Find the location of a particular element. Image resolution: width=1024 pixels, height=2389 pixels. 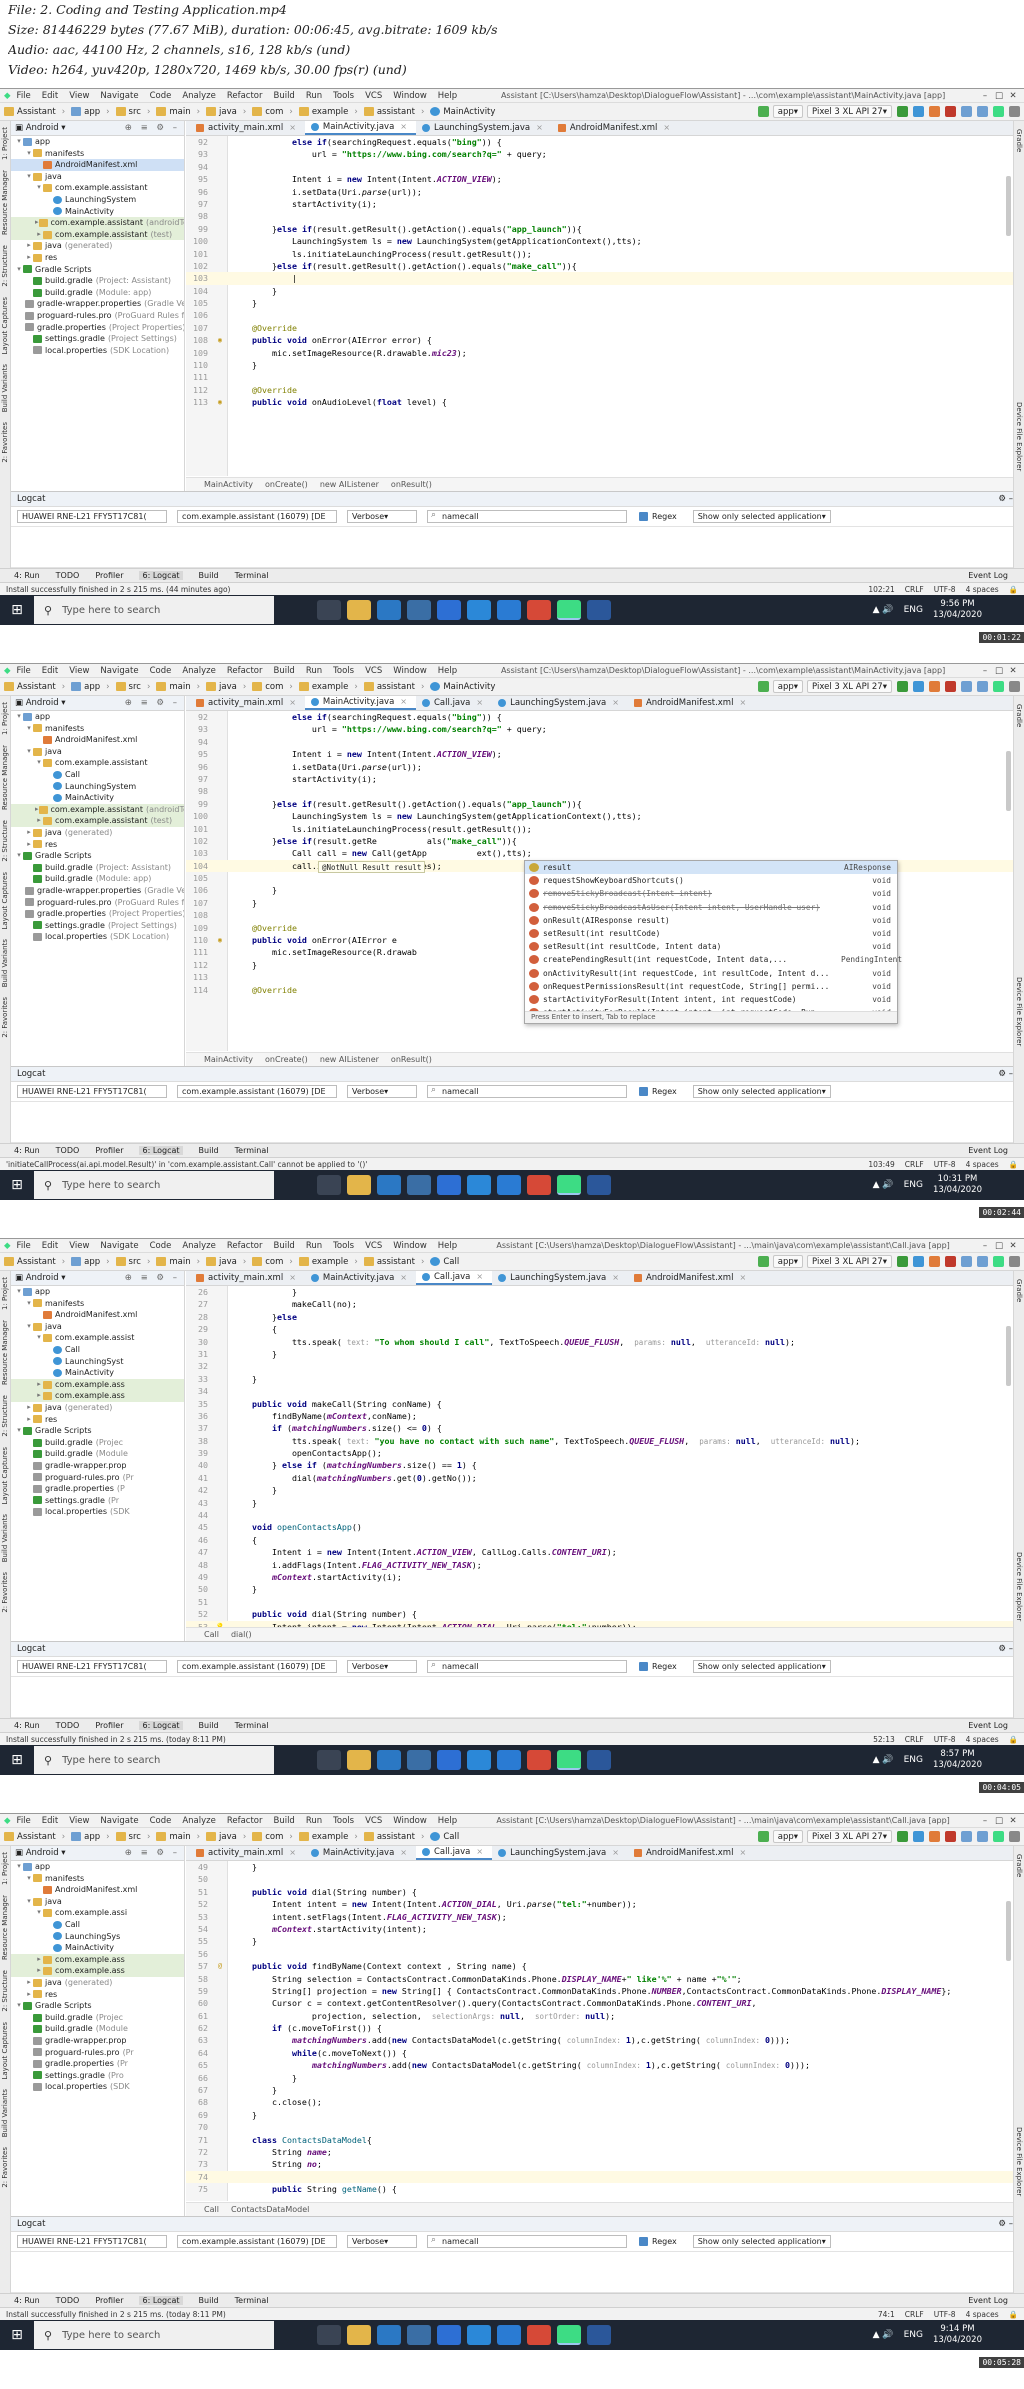

project-tree-item: MainActivity is located at coordinates (97, 798).